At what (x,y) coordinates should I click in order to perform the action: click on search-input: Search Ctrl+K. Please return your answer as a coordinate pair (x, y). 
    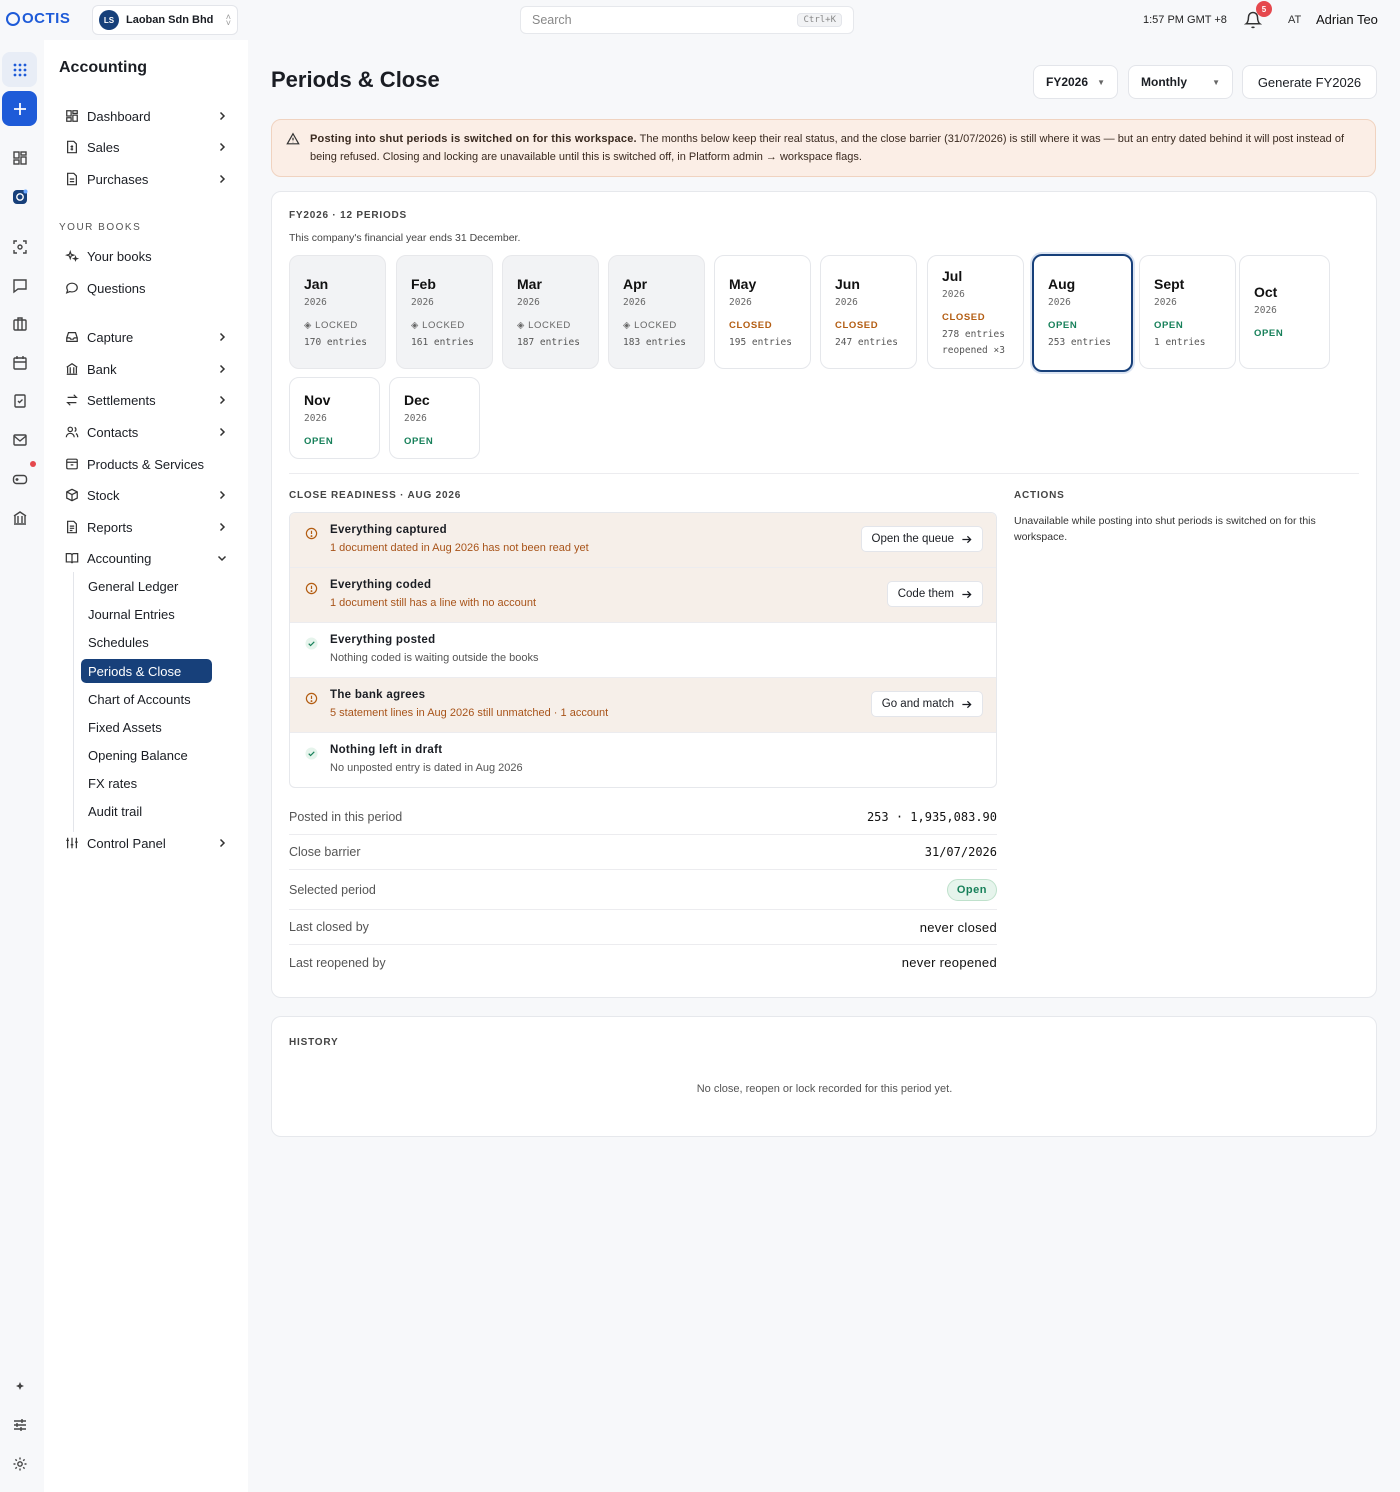
    Looking at the image, I should click on (687, 20).